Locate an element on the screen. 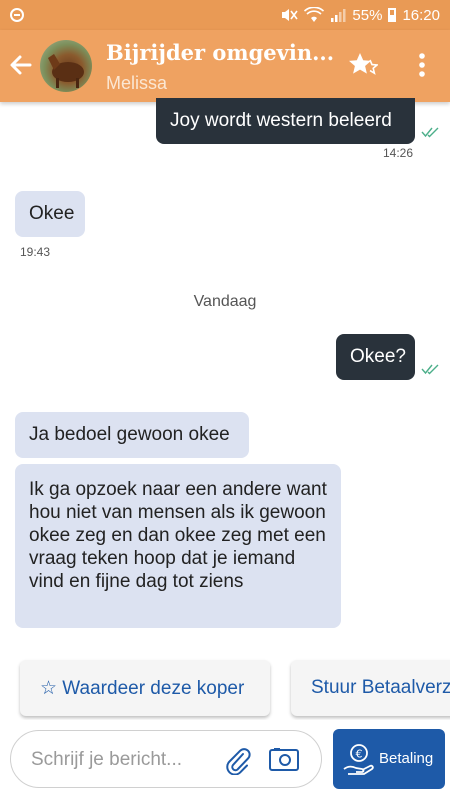  chat-subtitle: Melissa is located at coordinates (137, 83).